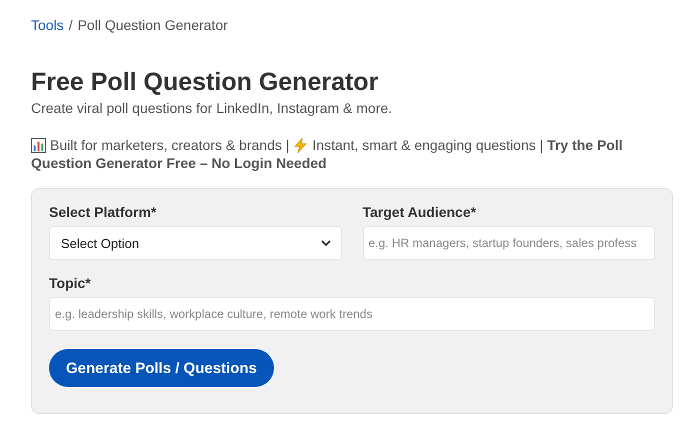 Image resolution: width=700 pixels, height=431 pixels. Describe the element at coordinates (205, 82) in the screenshot. I see `page-title: Free Poll Question Generator` at that location.